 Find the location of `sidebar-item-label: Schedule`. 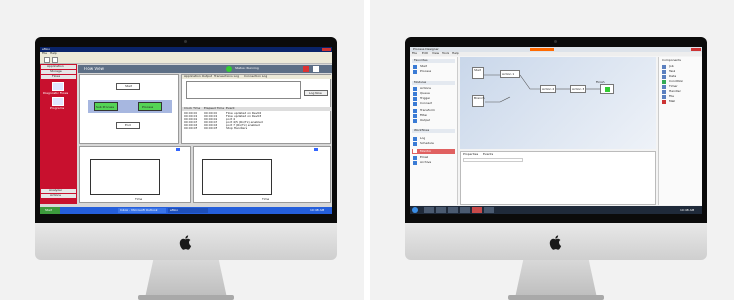

sidebar-item-label: Schedule is located at coordinates (427, 143).